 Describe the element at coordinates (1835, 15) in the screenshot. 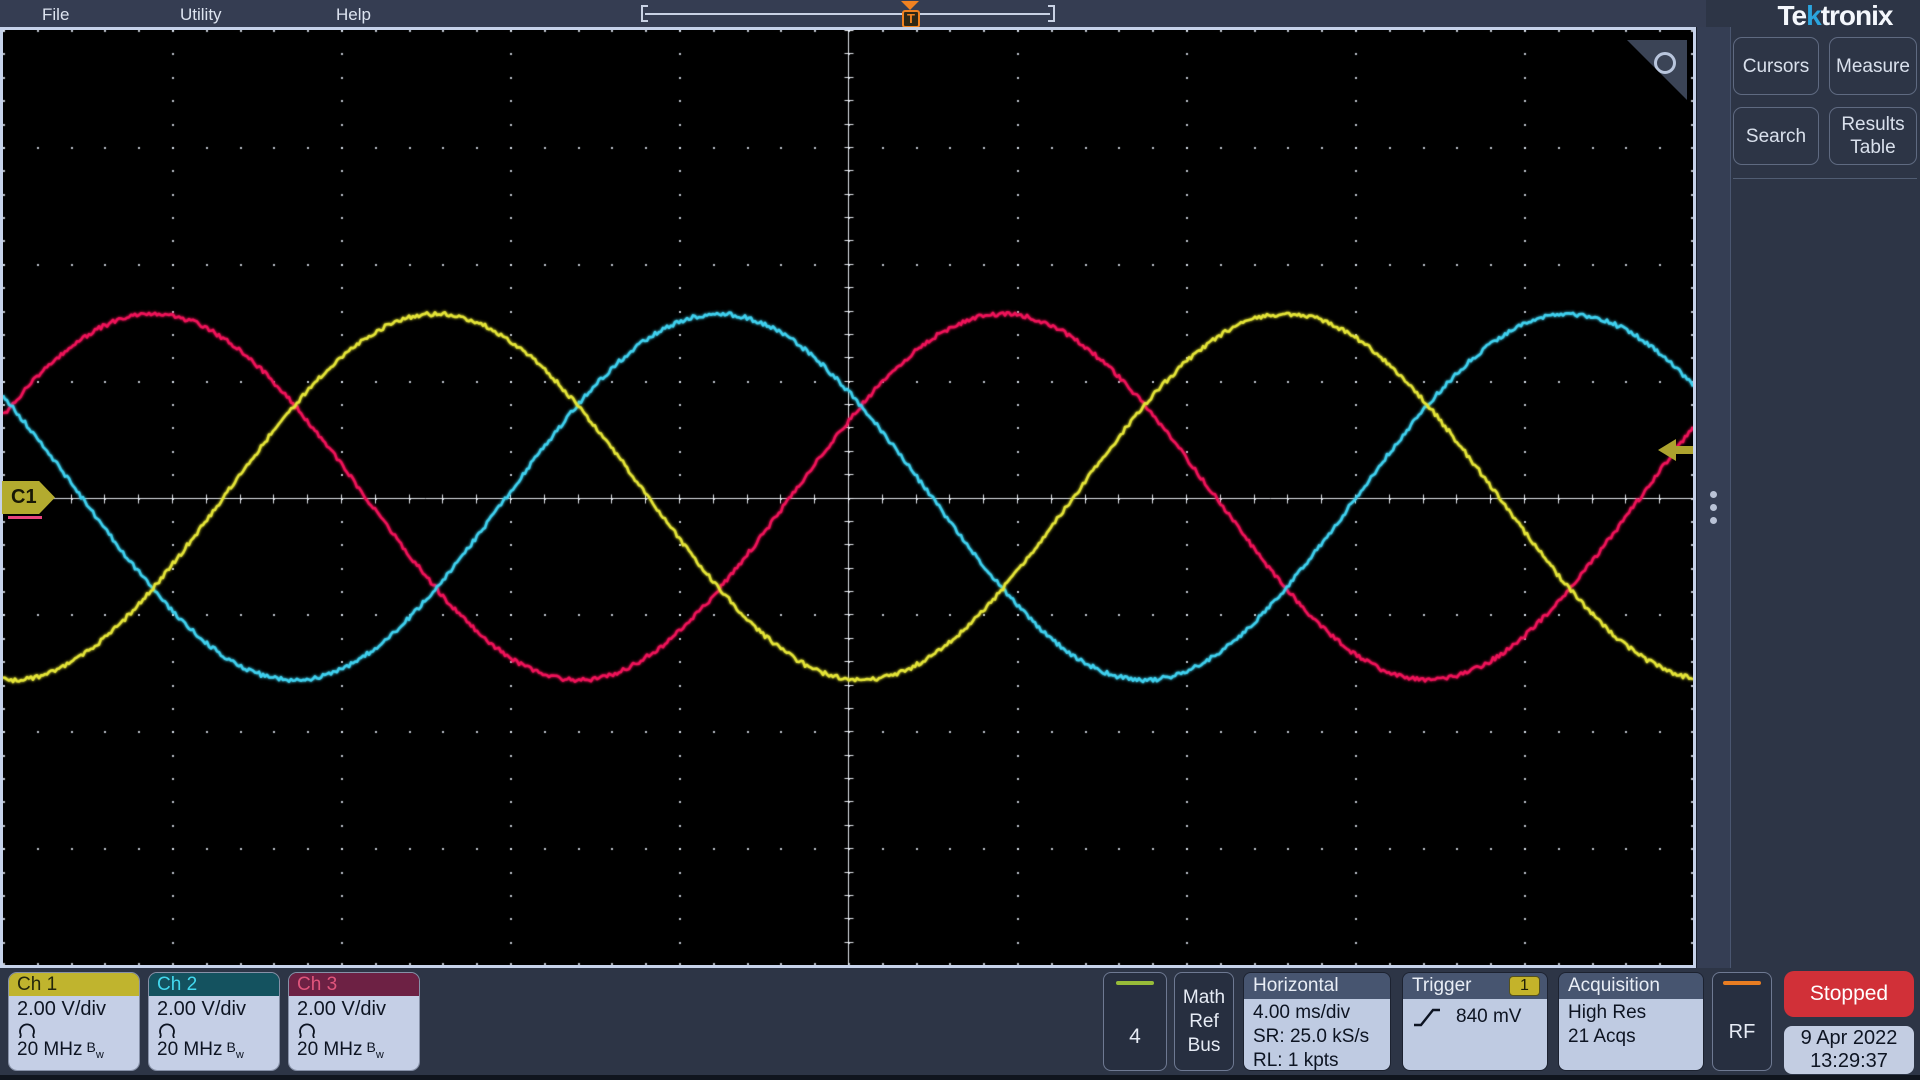

I see `tektronix-logo: Tektronix` at that location.